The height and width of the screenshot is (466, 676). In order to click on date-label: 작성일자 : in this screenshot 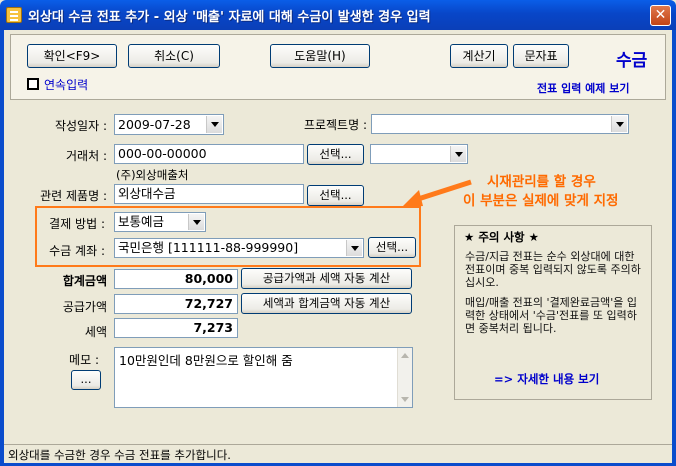, I will do `click(80, 126)`.